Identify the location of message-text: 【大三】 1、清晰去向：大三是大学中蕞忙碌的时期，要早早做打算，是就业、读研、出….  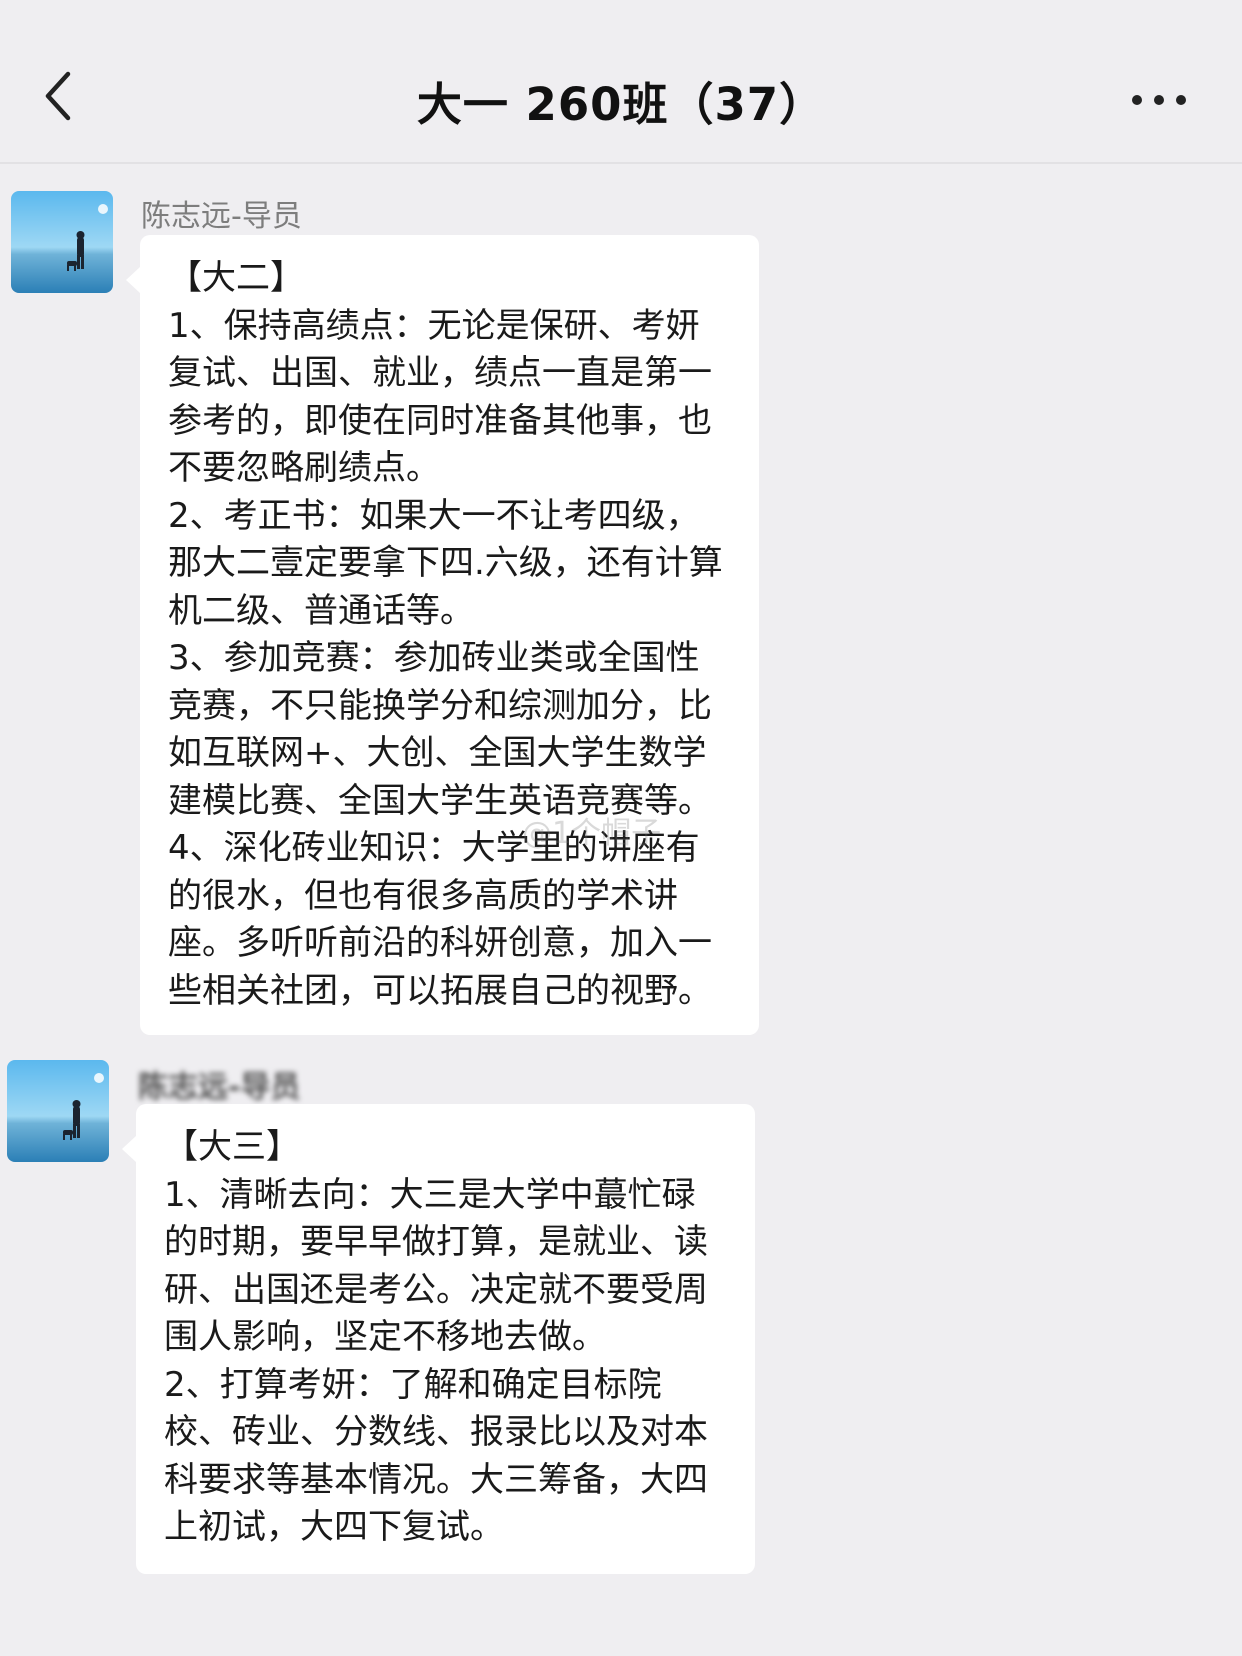
(436, 1337).